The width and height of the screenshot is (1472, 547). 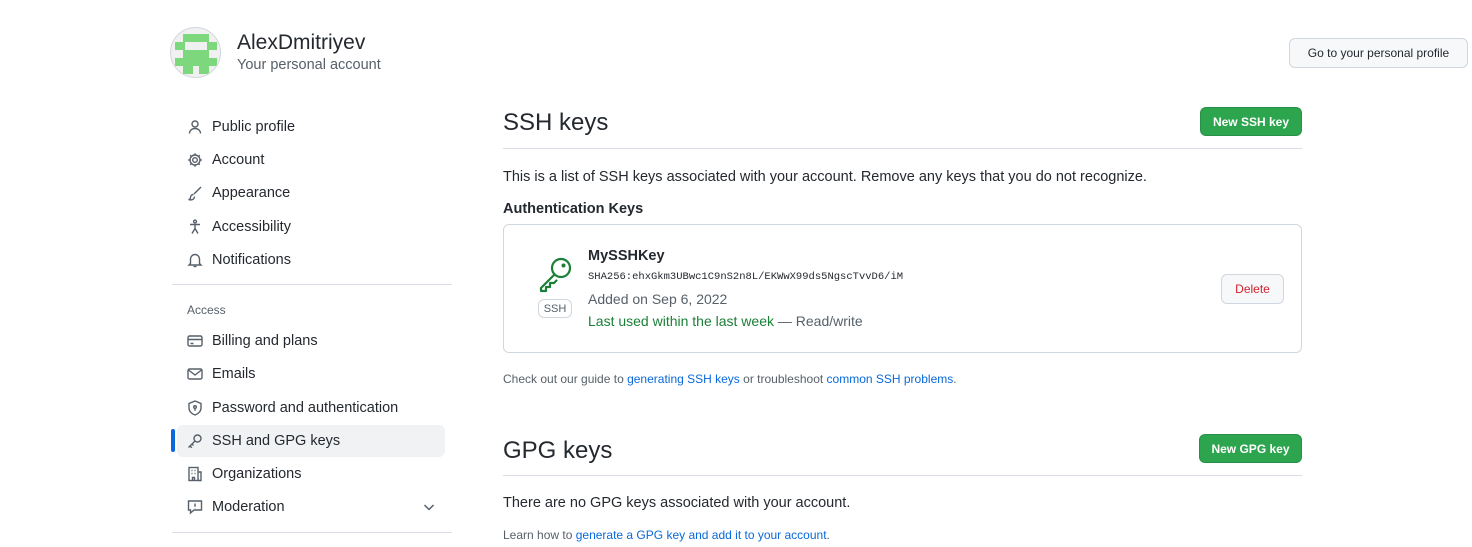 I want to click on sidebar-item-password-auth: Password and authentication, so click(x=311, y=408).